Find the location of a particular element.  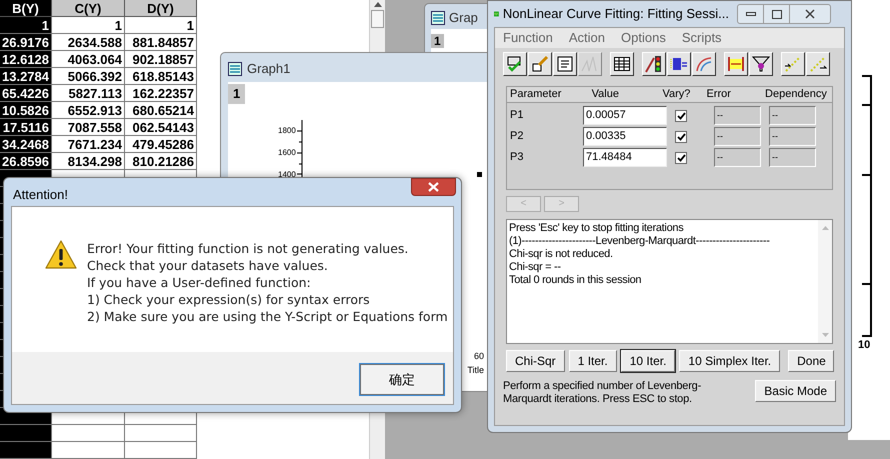

table-cell: 13.2784 is located at coordinates (26, 76).